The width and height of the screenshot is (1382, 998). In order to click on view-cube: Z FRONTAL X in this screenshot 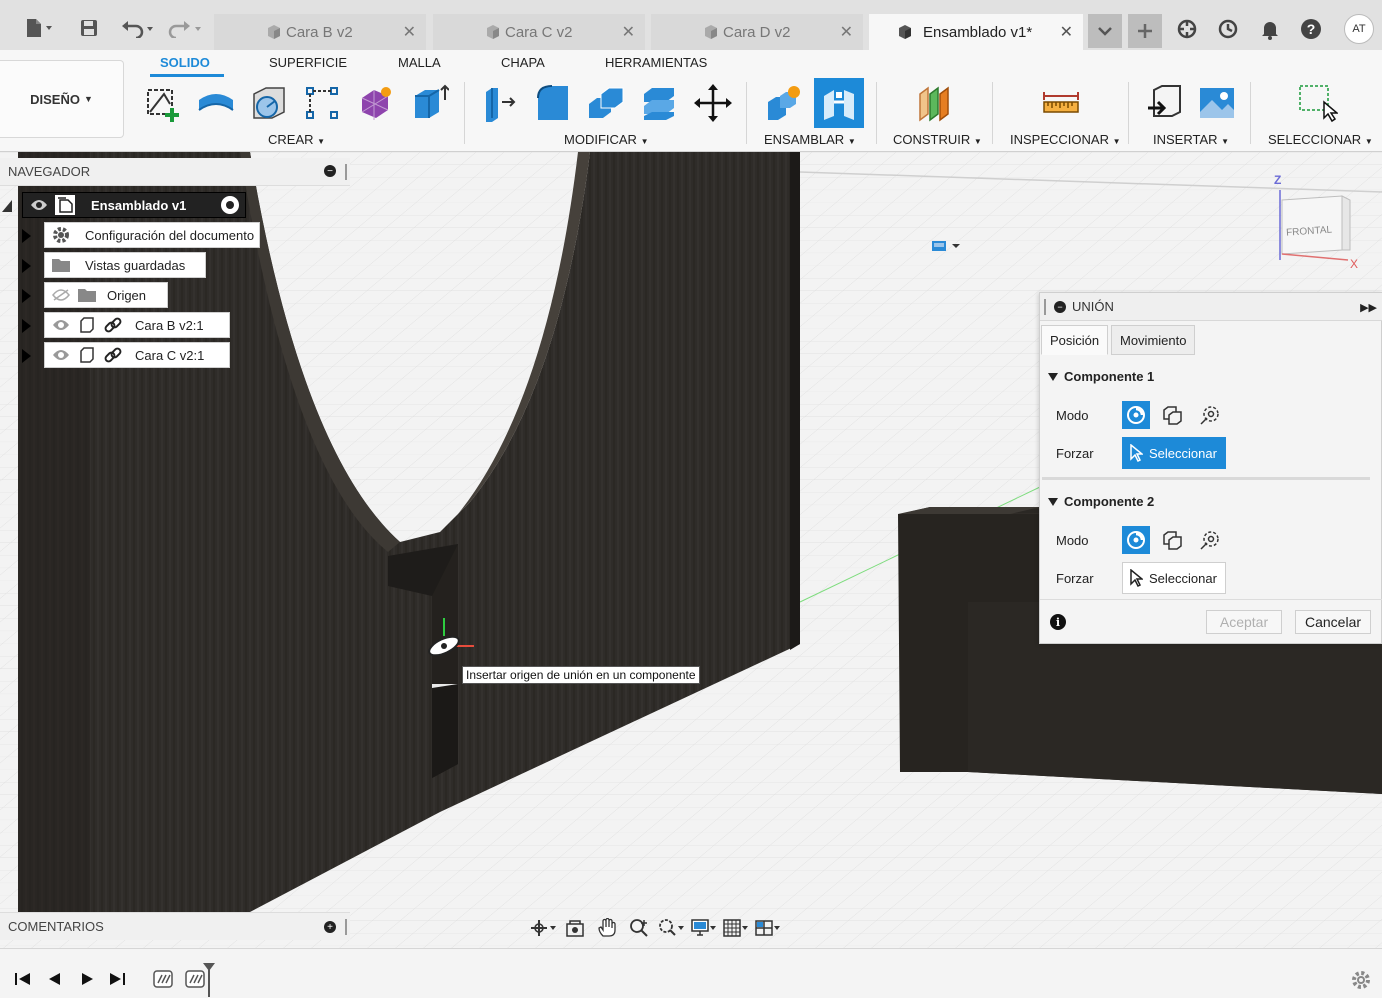, I will do `click(1320, 220)`.